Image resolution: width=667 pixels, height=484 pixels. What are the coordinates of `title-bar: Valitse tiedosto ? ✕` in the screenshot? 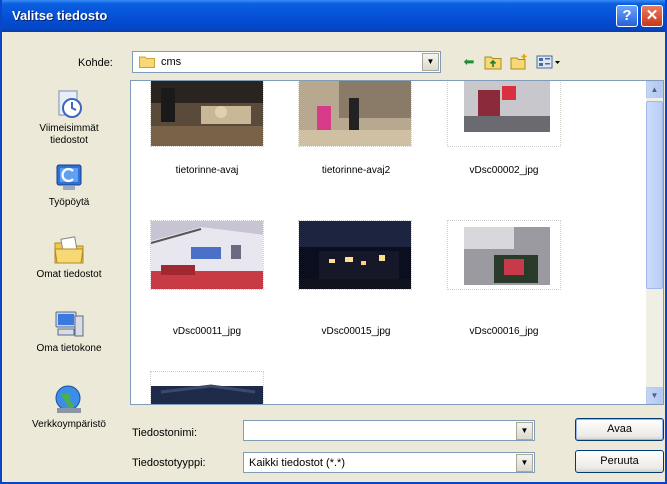 It's located at (333, 16).